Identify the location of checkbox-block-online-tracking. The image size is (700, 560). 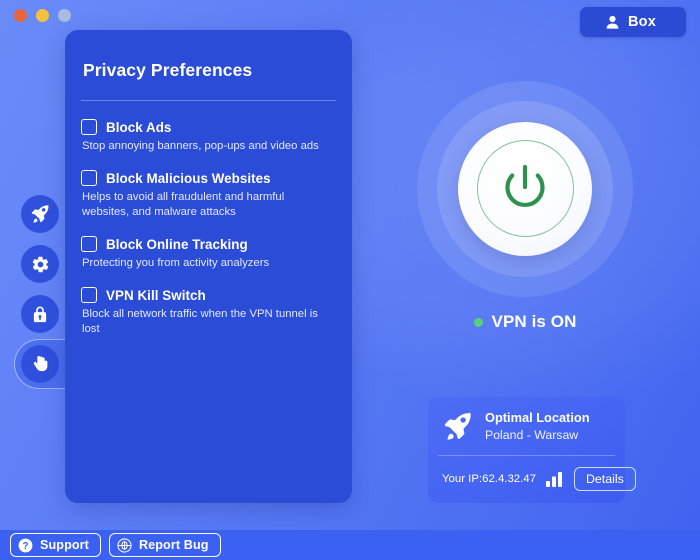
(89, 244).